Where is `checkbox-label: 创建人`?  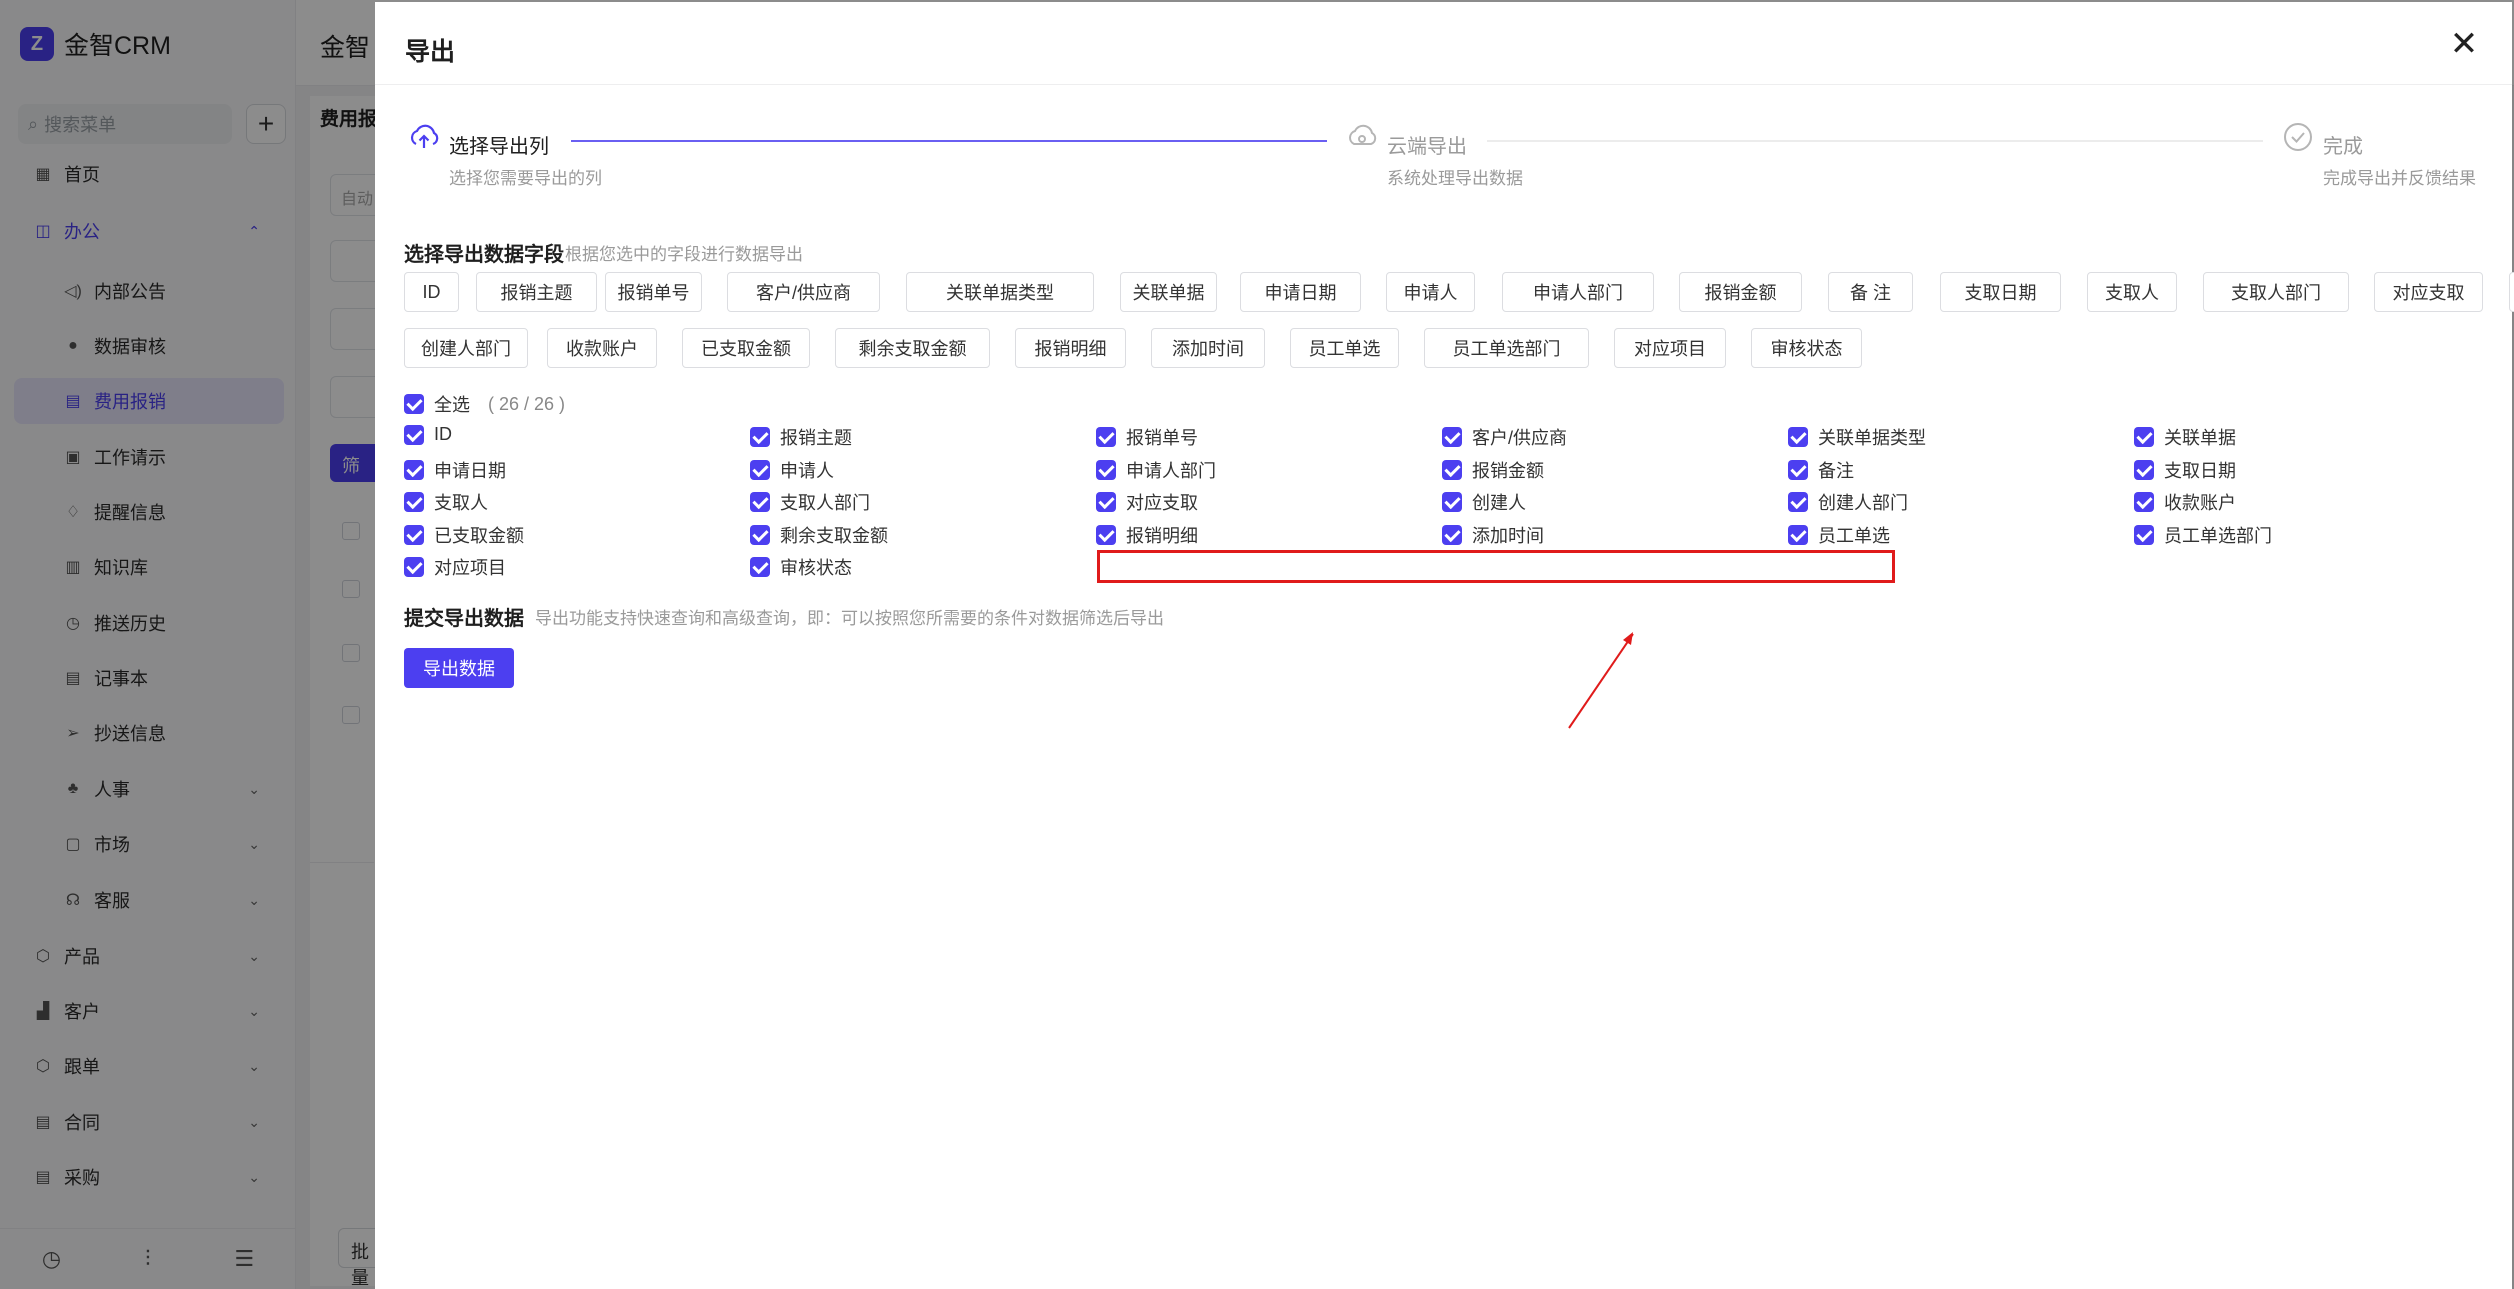
checkbox-label: 创建人 is located at coordinates (1499, 503).